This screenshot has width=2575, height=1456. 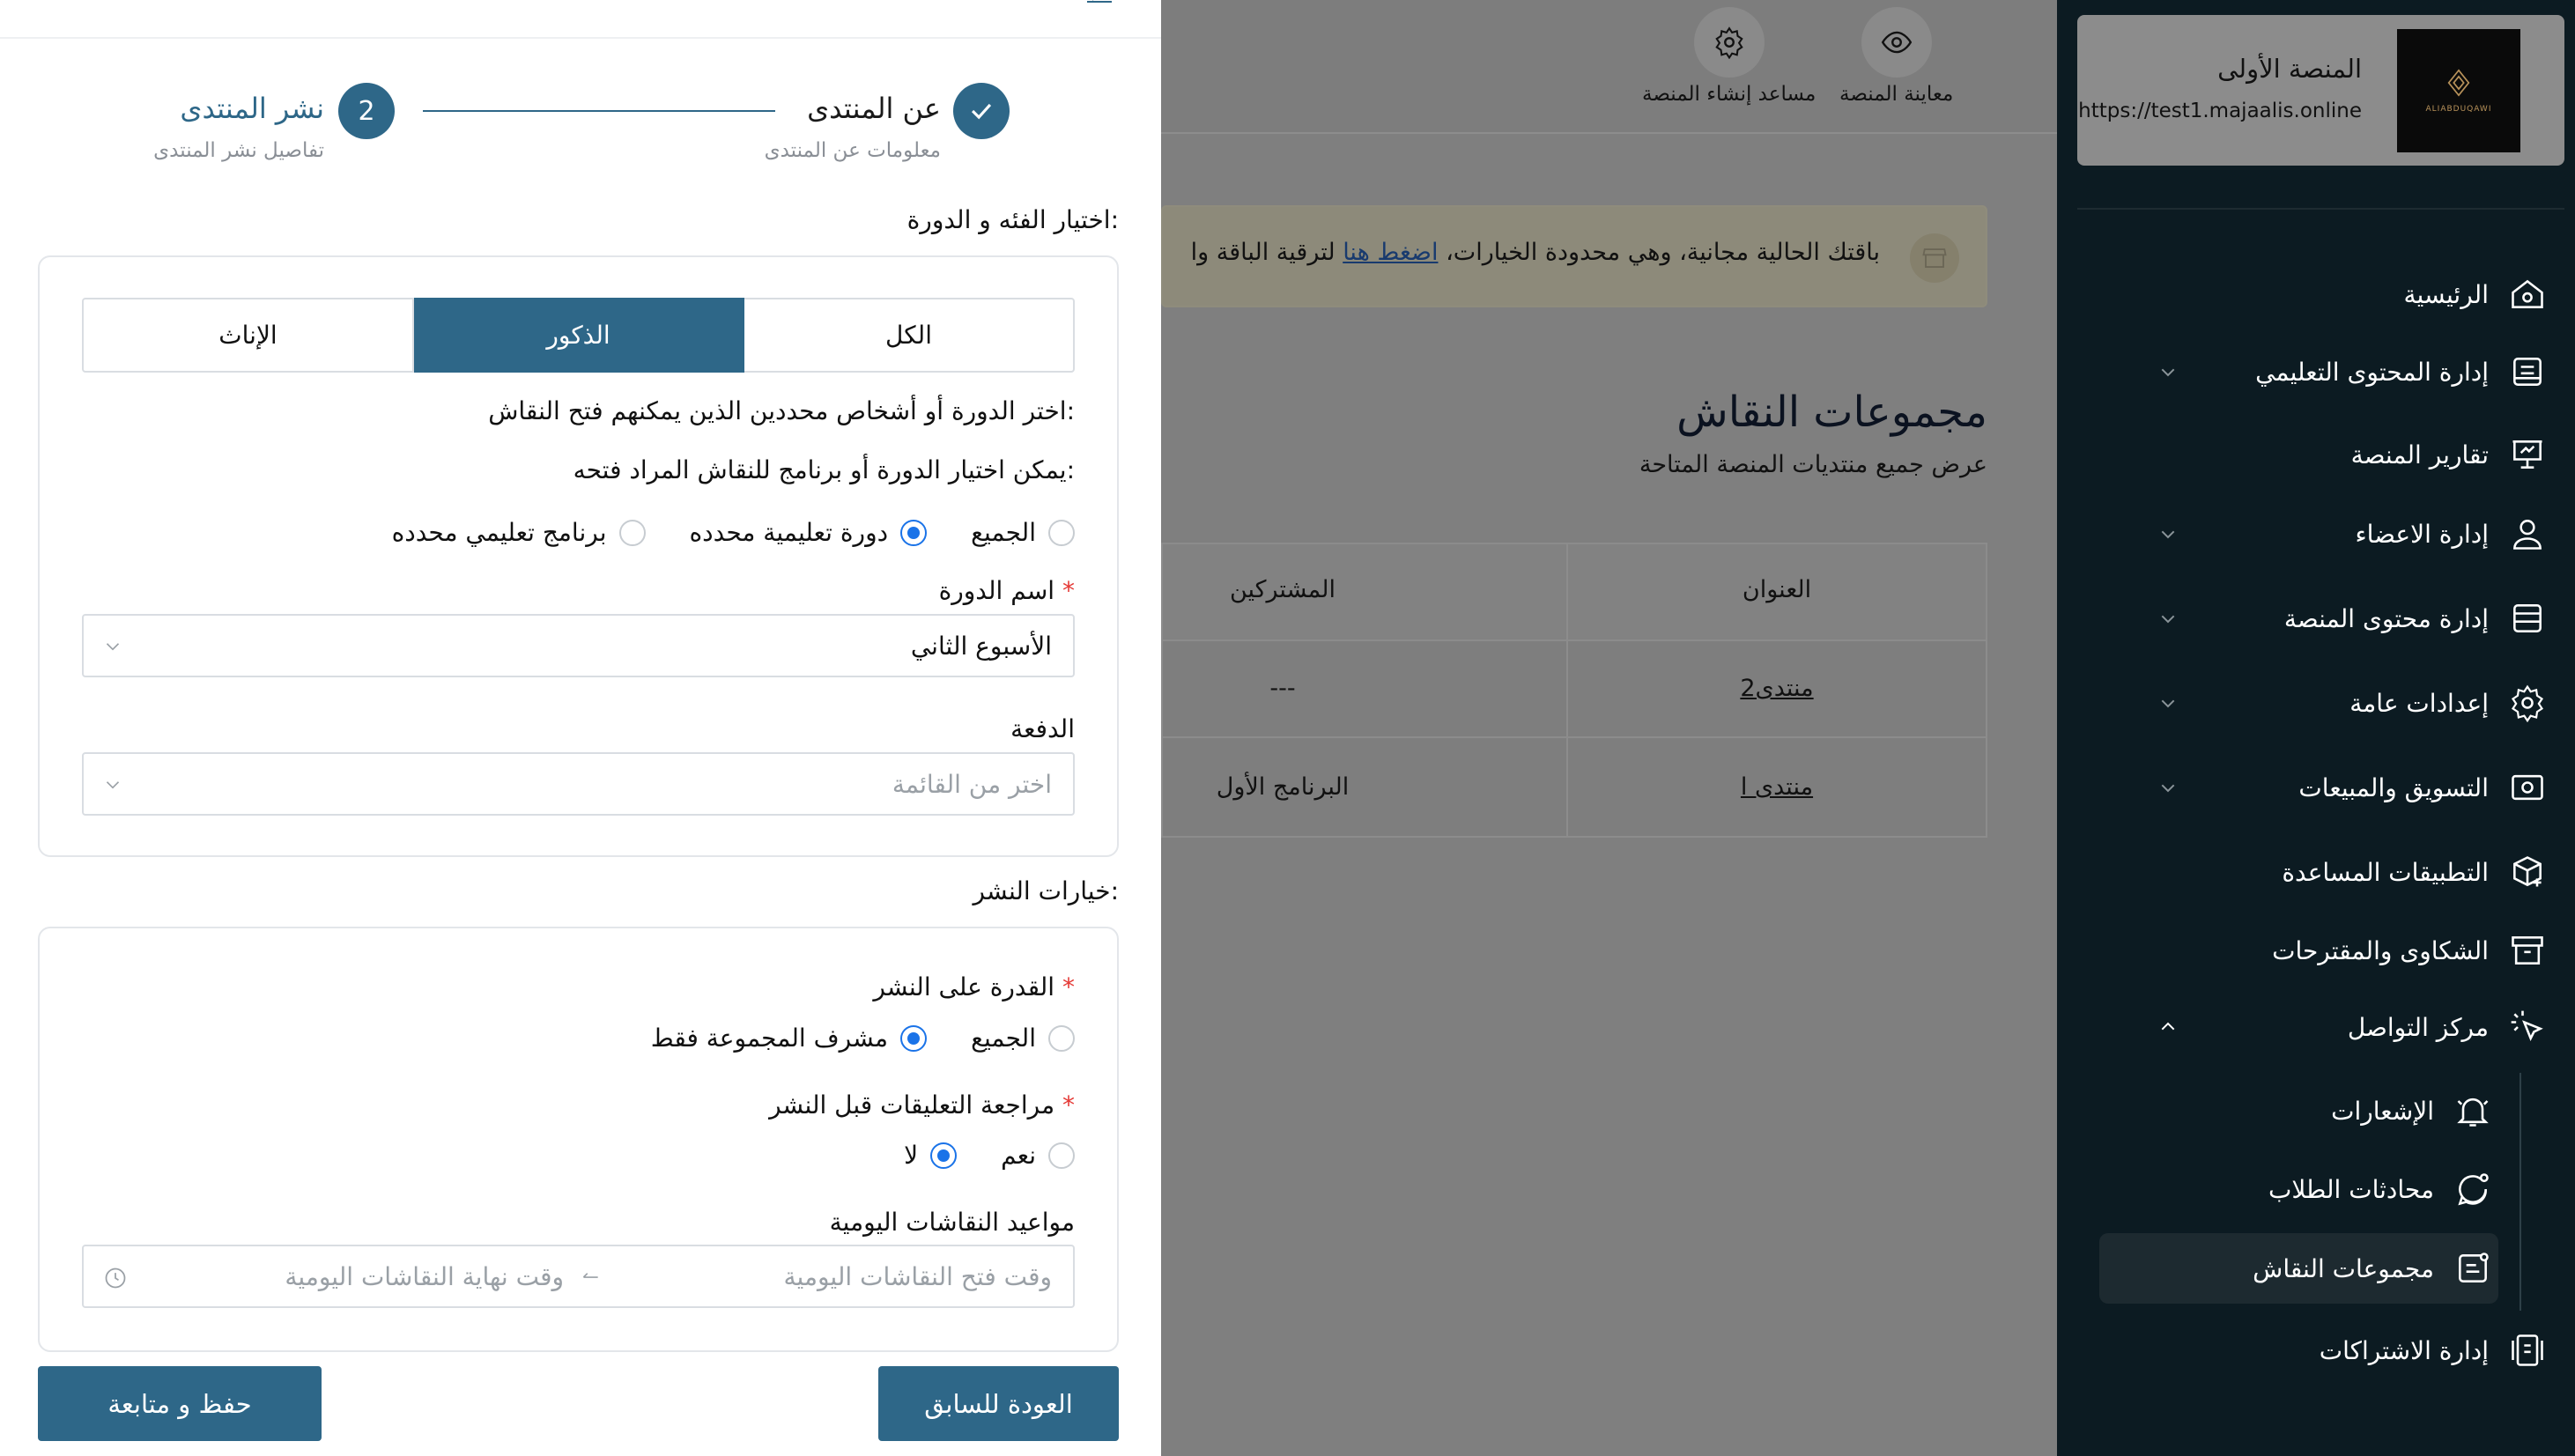 I want to click on drawer-close-icon, so click(x=1099, y=4).